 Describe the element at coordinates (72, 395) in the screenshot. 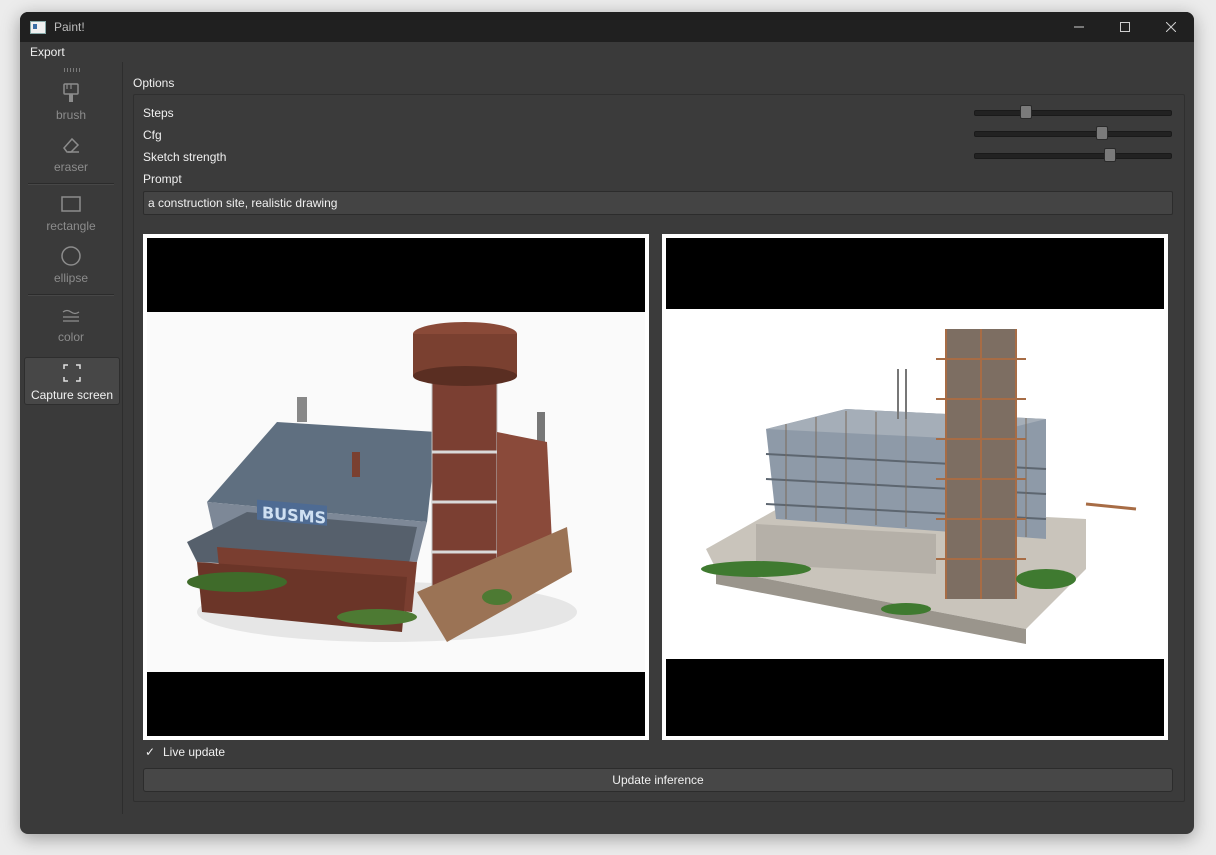

I see `capture-screen-label: Capture screen` at that location.